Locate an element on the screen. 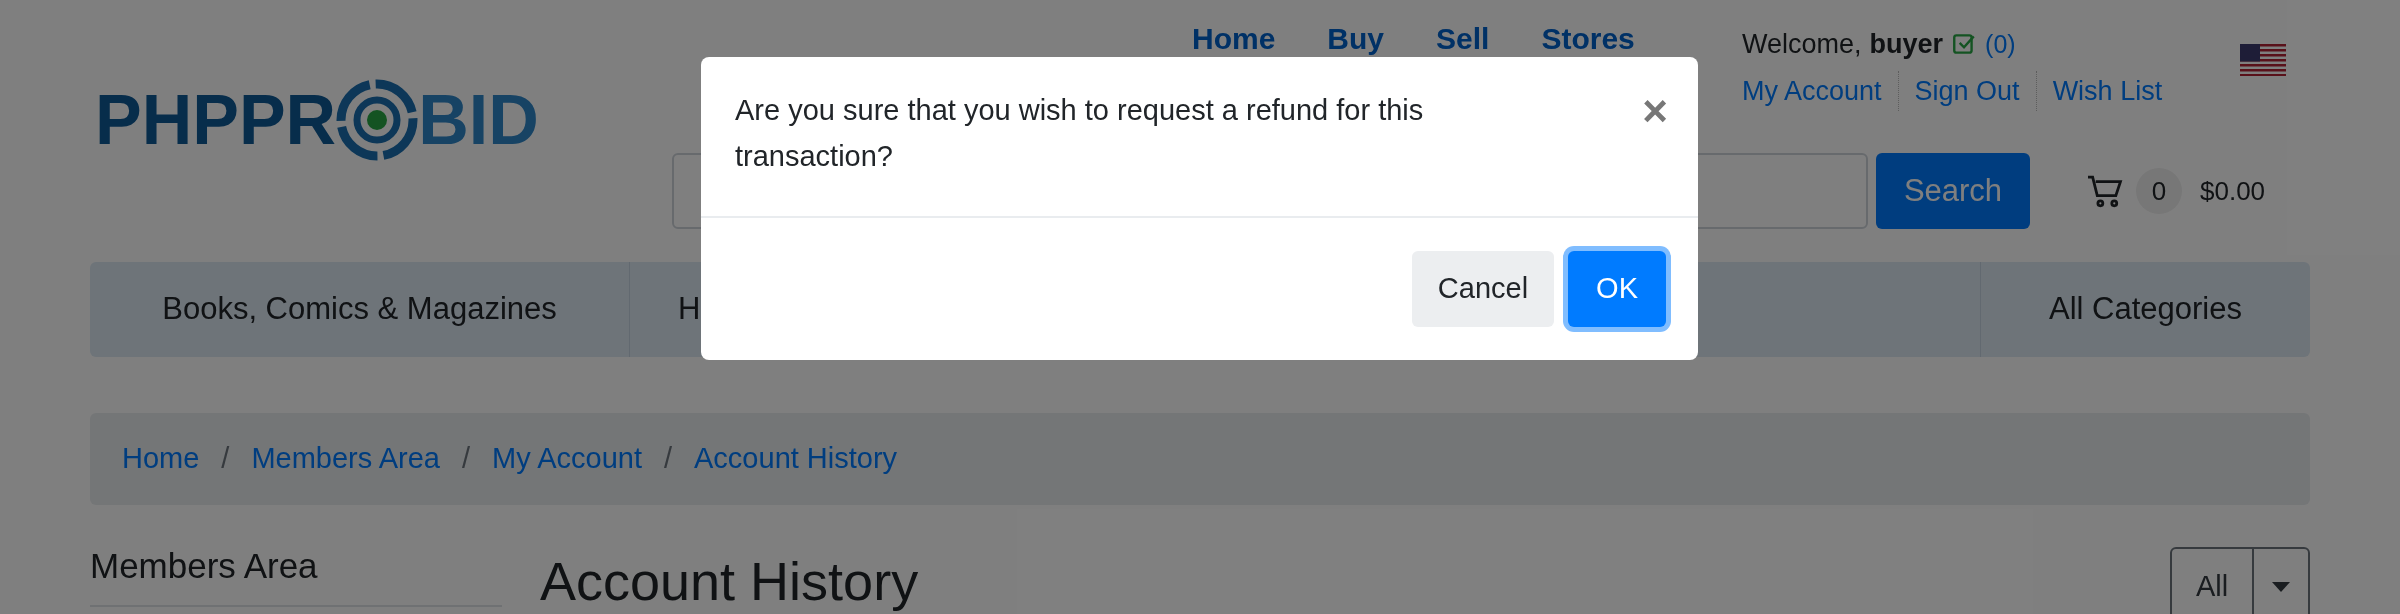 This screenshot has width=2400, height=614. category-link: Books, Comics & Magazines is located at coordinates (359, 309).